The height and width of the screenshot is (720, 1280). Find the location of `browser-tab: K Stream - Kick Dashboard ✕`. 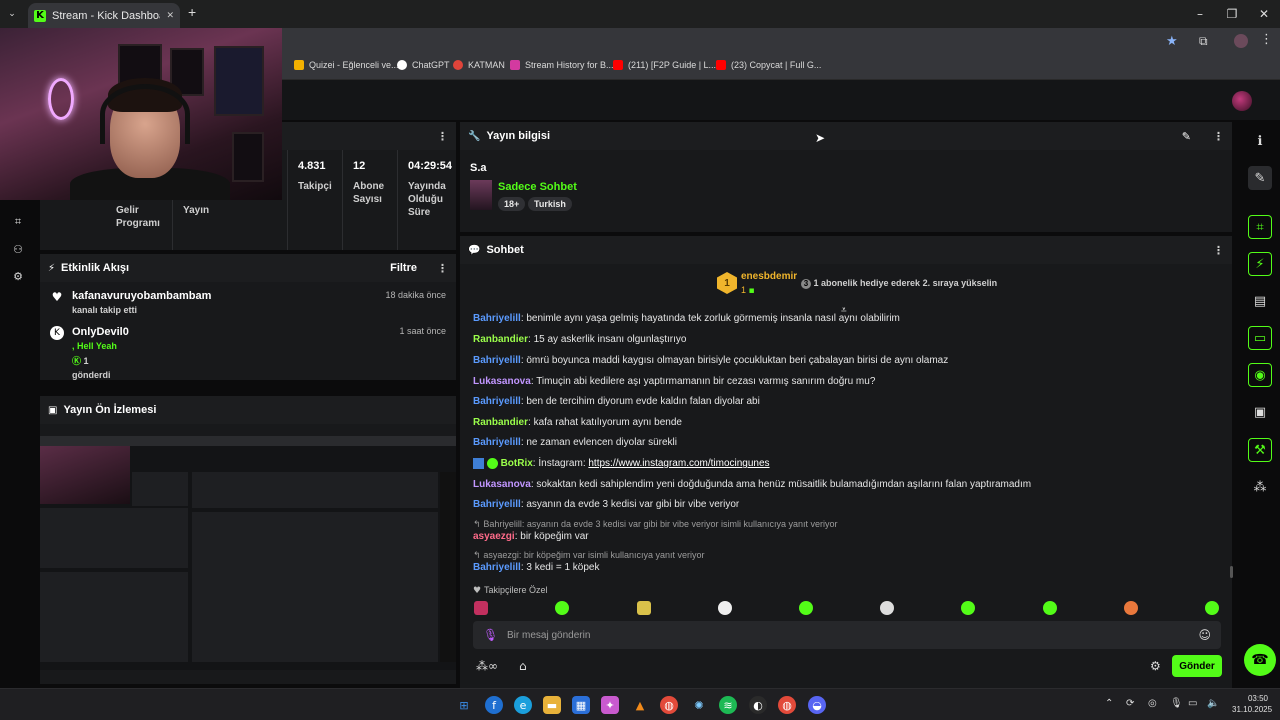

browser-tab: K Stream - Kick Dashboard ✕ is located at coordinates (104, 15).